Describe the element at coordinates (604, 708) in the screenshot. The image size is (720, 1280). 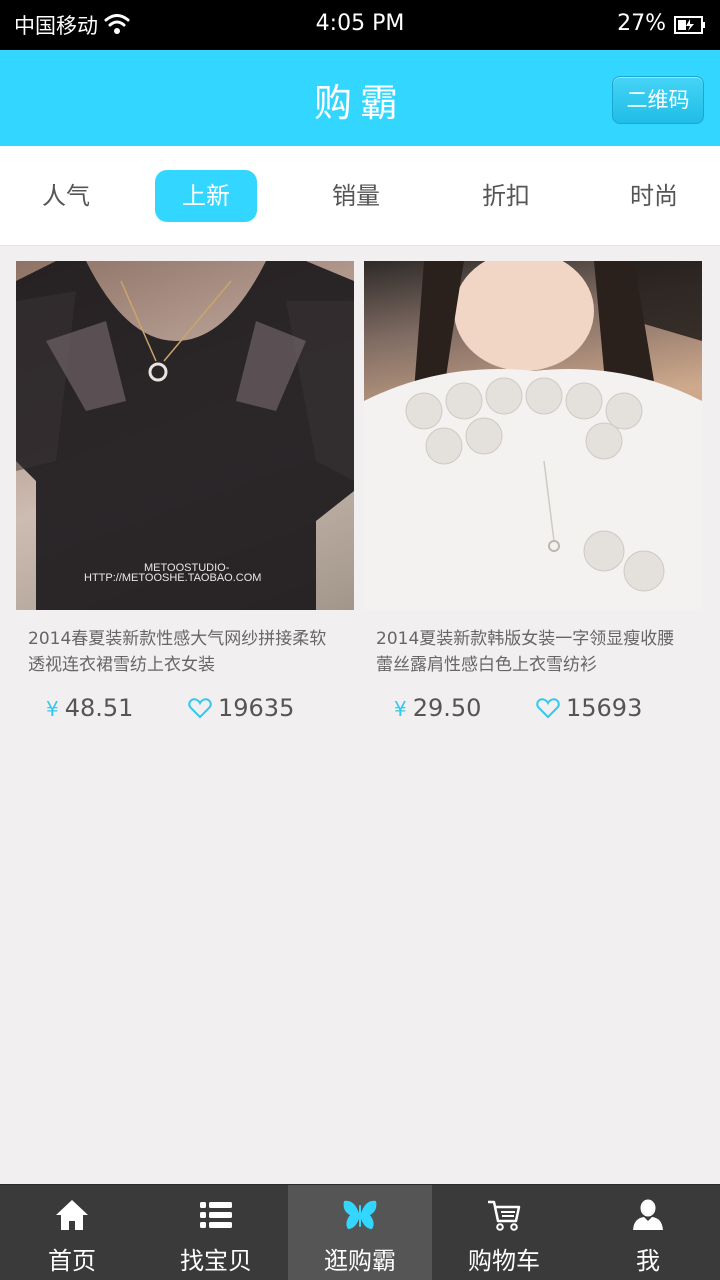
I see `likes-value: 15693` at that location.